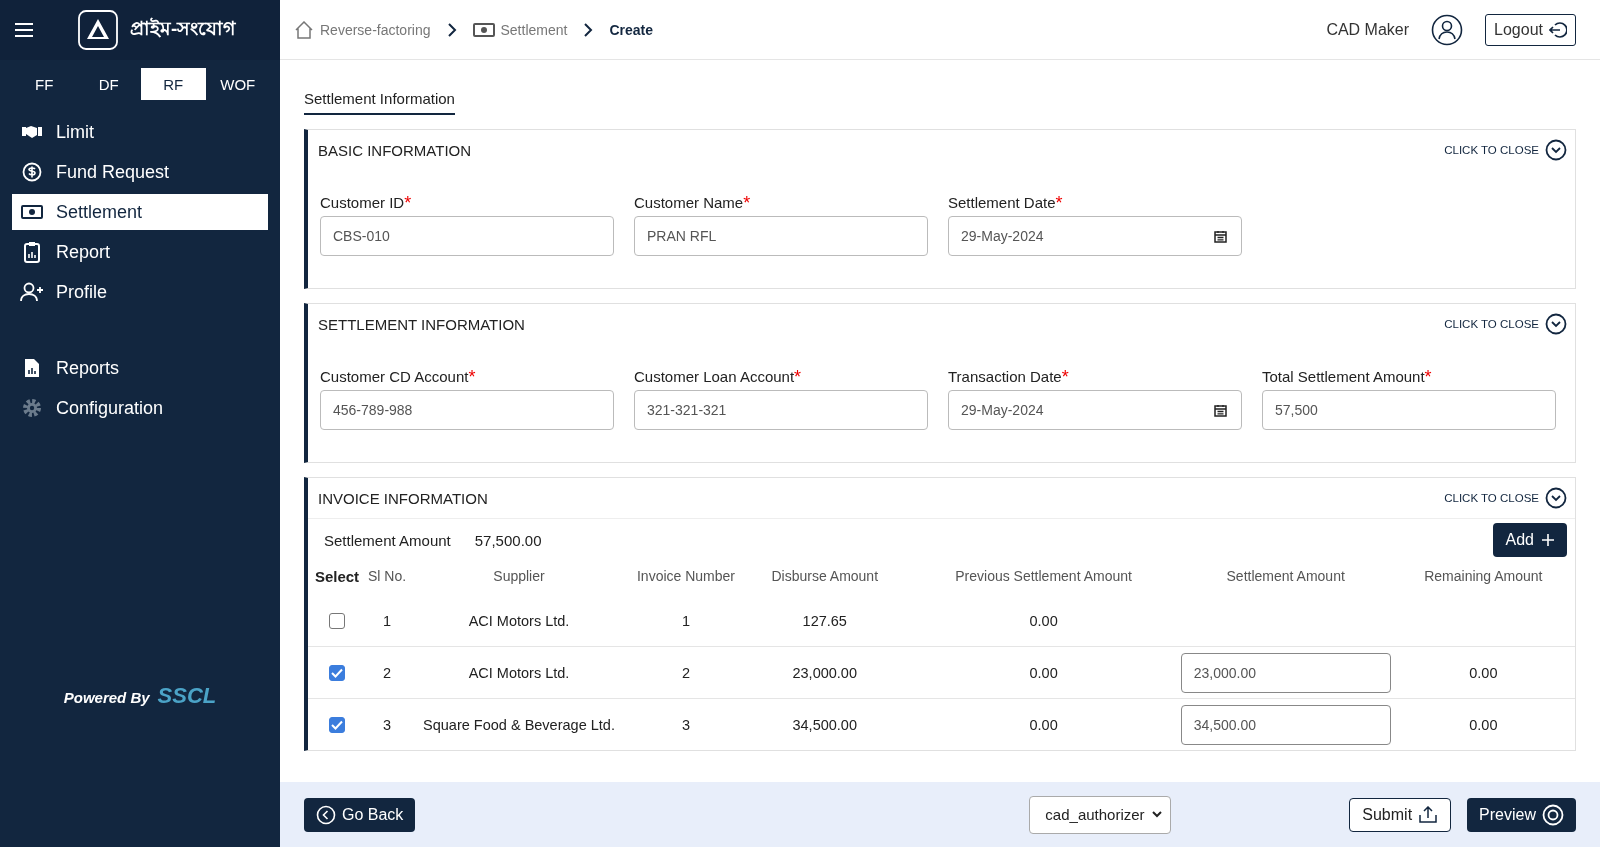 This screenshot has height=847, width=1600. What do you see at coordinates (187, 696) in the screenshot?
I see `brand-logo-text: SSCL` at bounding box center [187, 696].